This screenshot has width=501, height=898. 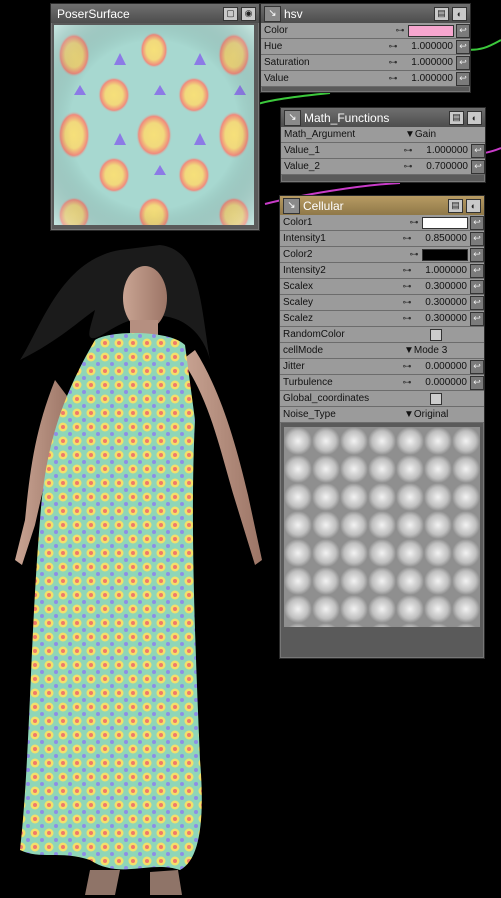 What do you see at coordinates (382, 335) in the screenshot?
I see `cellular-row-randomcolor: RandomColor` at bounding box center [382, 335].